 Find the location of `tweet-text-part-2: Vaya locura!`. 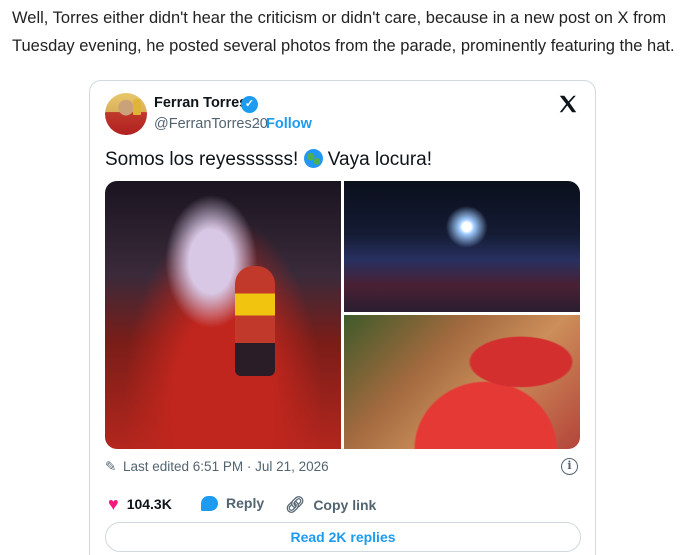

tweet-text-part-2: Vaya locura! is located at coordinates (379, 159).